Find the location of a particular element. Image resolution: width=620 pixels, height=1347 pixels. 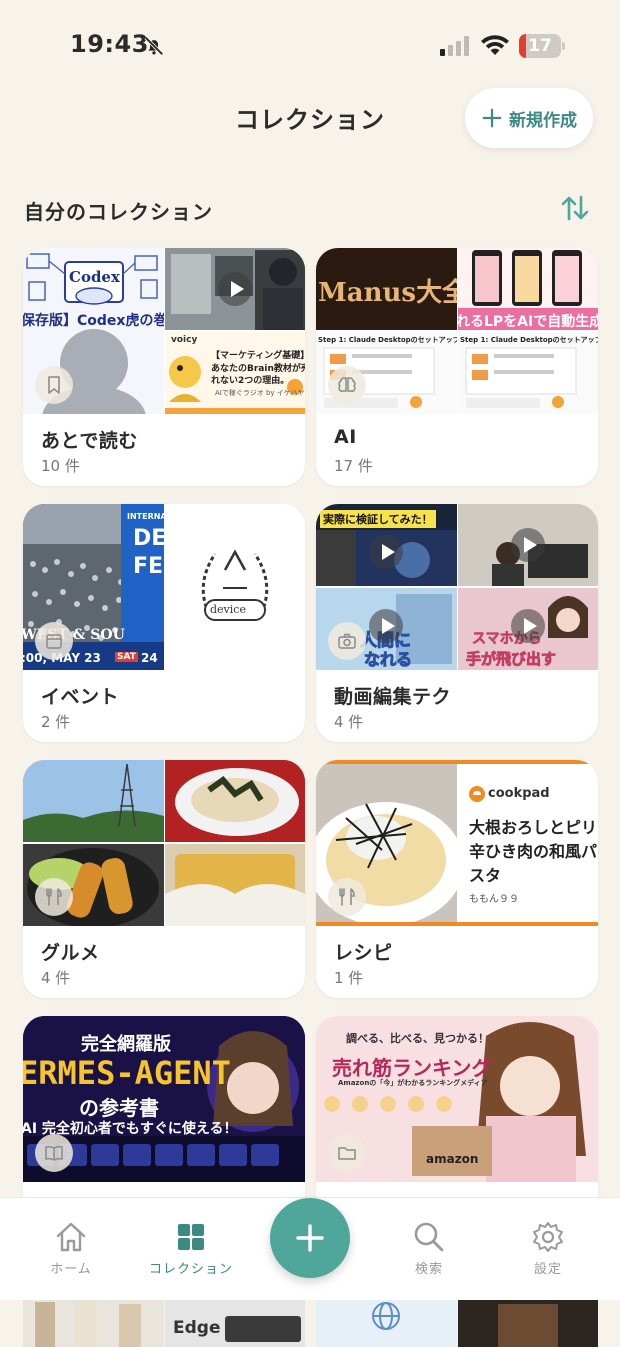

collection-name: レシピ is located at coordinates (363, 953).